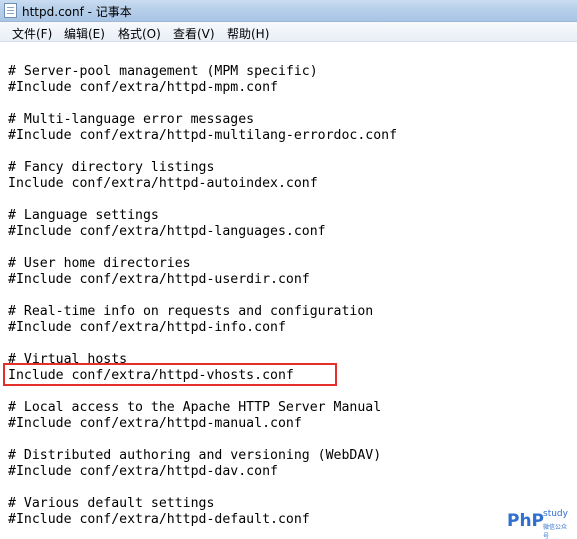 Image resolution: width=577 pixels, height=539 pixels. What do you see at coordinates (155, 423) in the screenshot?
I see `text-line: #Include conf/extra/httpd-manual.conf` at bounding box center [155, 423].